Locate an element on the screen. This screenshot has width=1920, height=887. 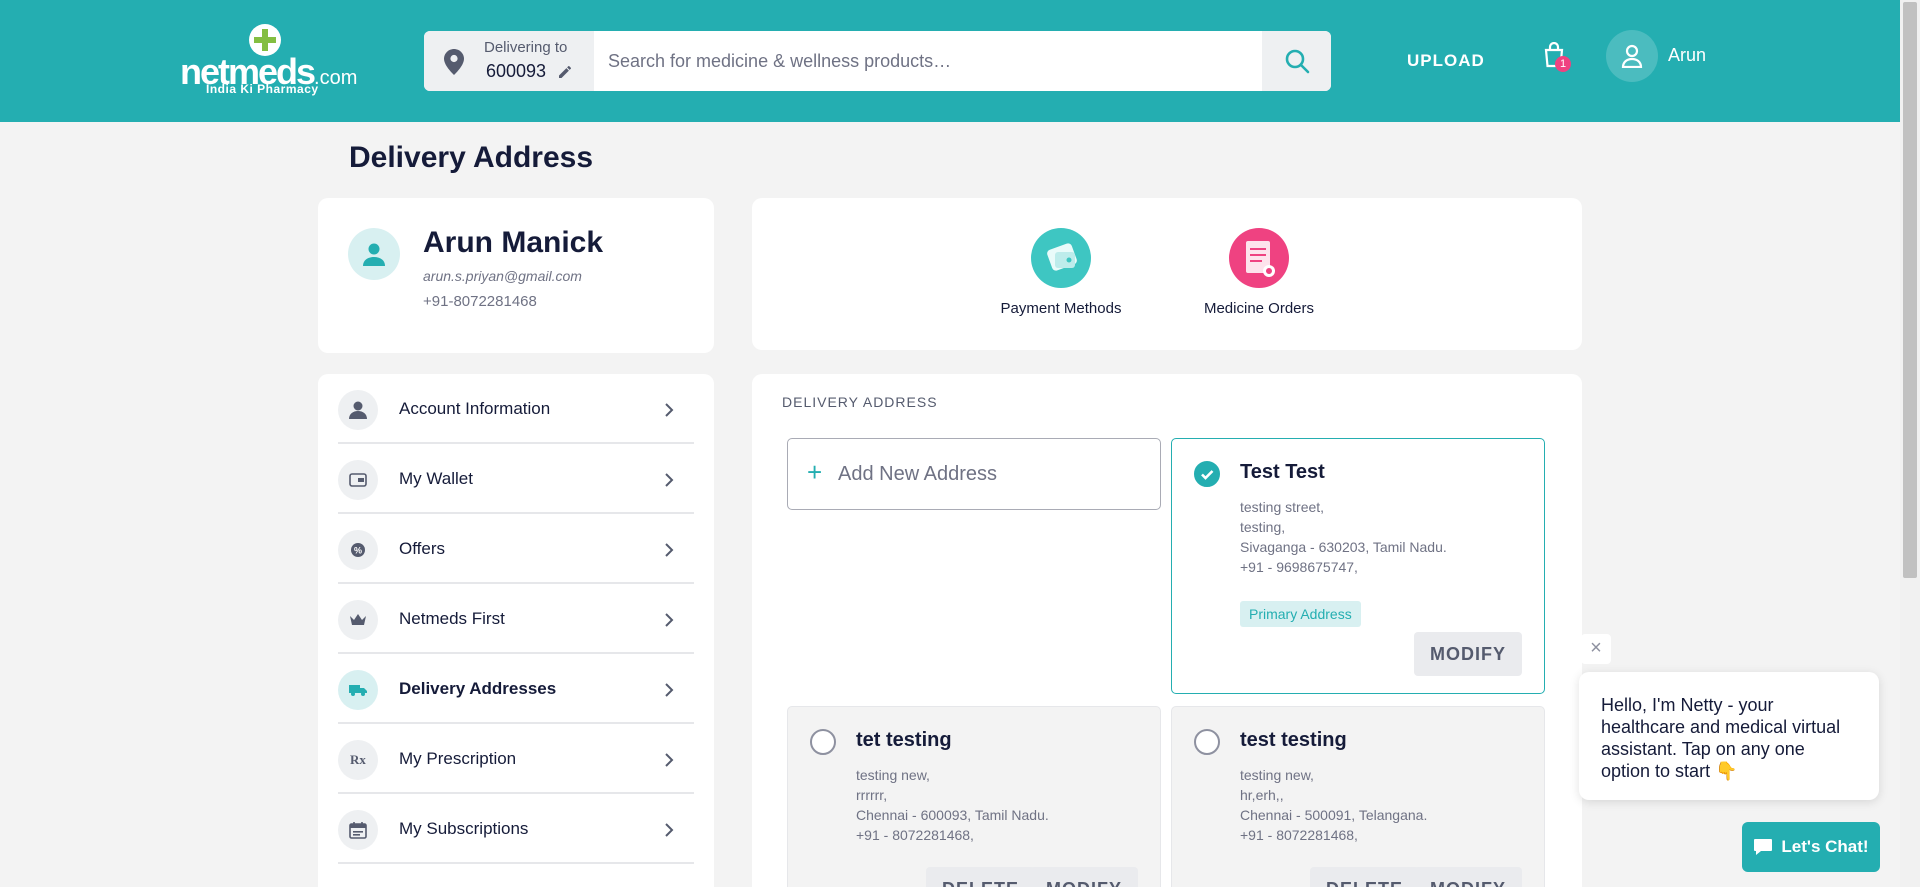
check-icon is located at coordinates (1207, 475).